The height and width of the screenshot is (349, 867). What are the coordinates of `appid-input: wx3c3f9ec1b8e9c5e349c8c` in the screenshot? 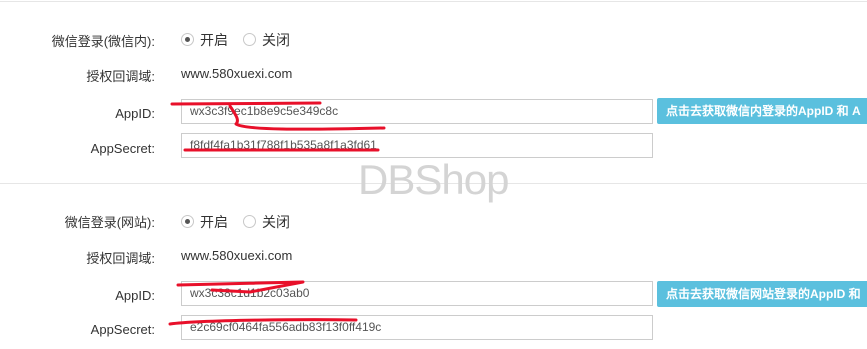 It's located at (417, 111).